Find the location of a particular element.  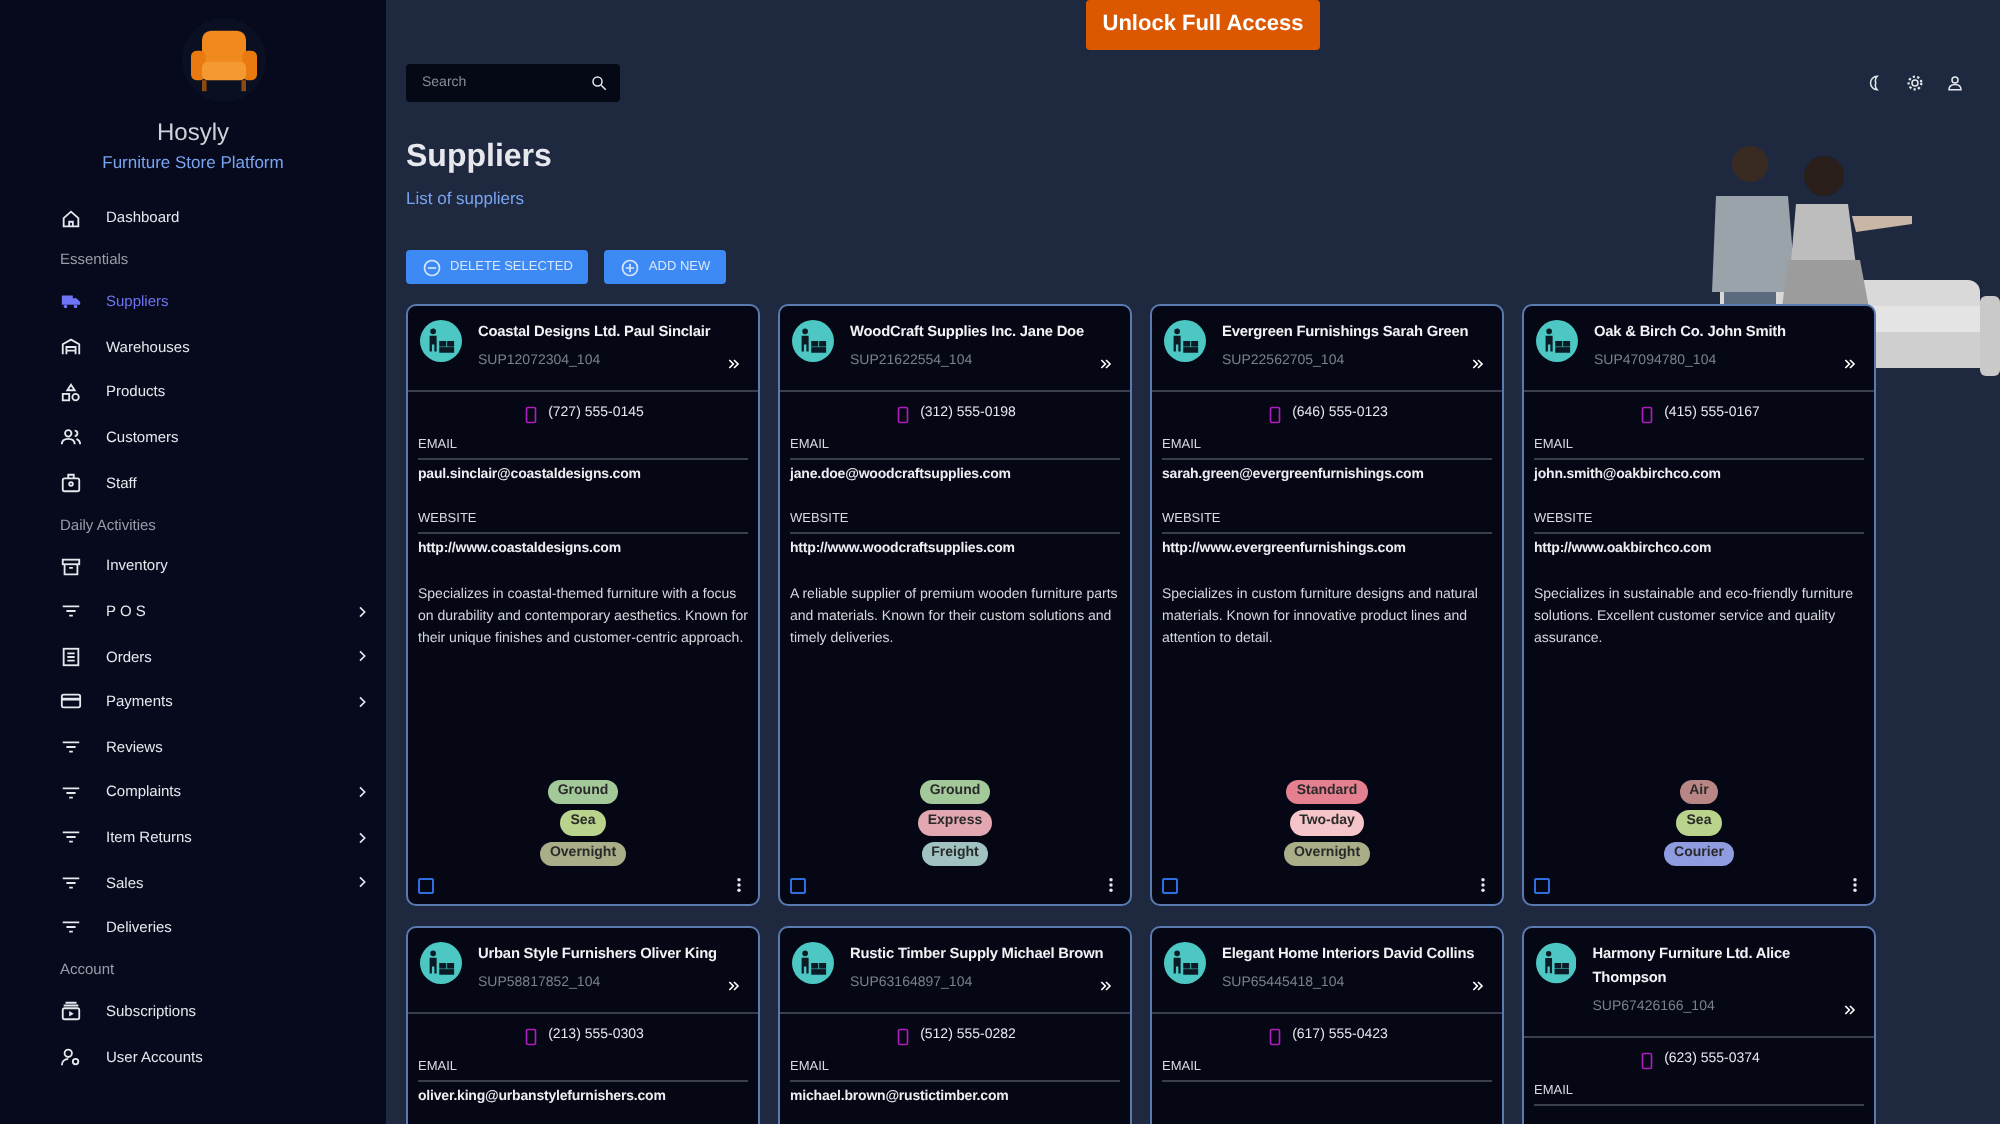

brand-name: Hosyly is located at coordinates (192, 133).